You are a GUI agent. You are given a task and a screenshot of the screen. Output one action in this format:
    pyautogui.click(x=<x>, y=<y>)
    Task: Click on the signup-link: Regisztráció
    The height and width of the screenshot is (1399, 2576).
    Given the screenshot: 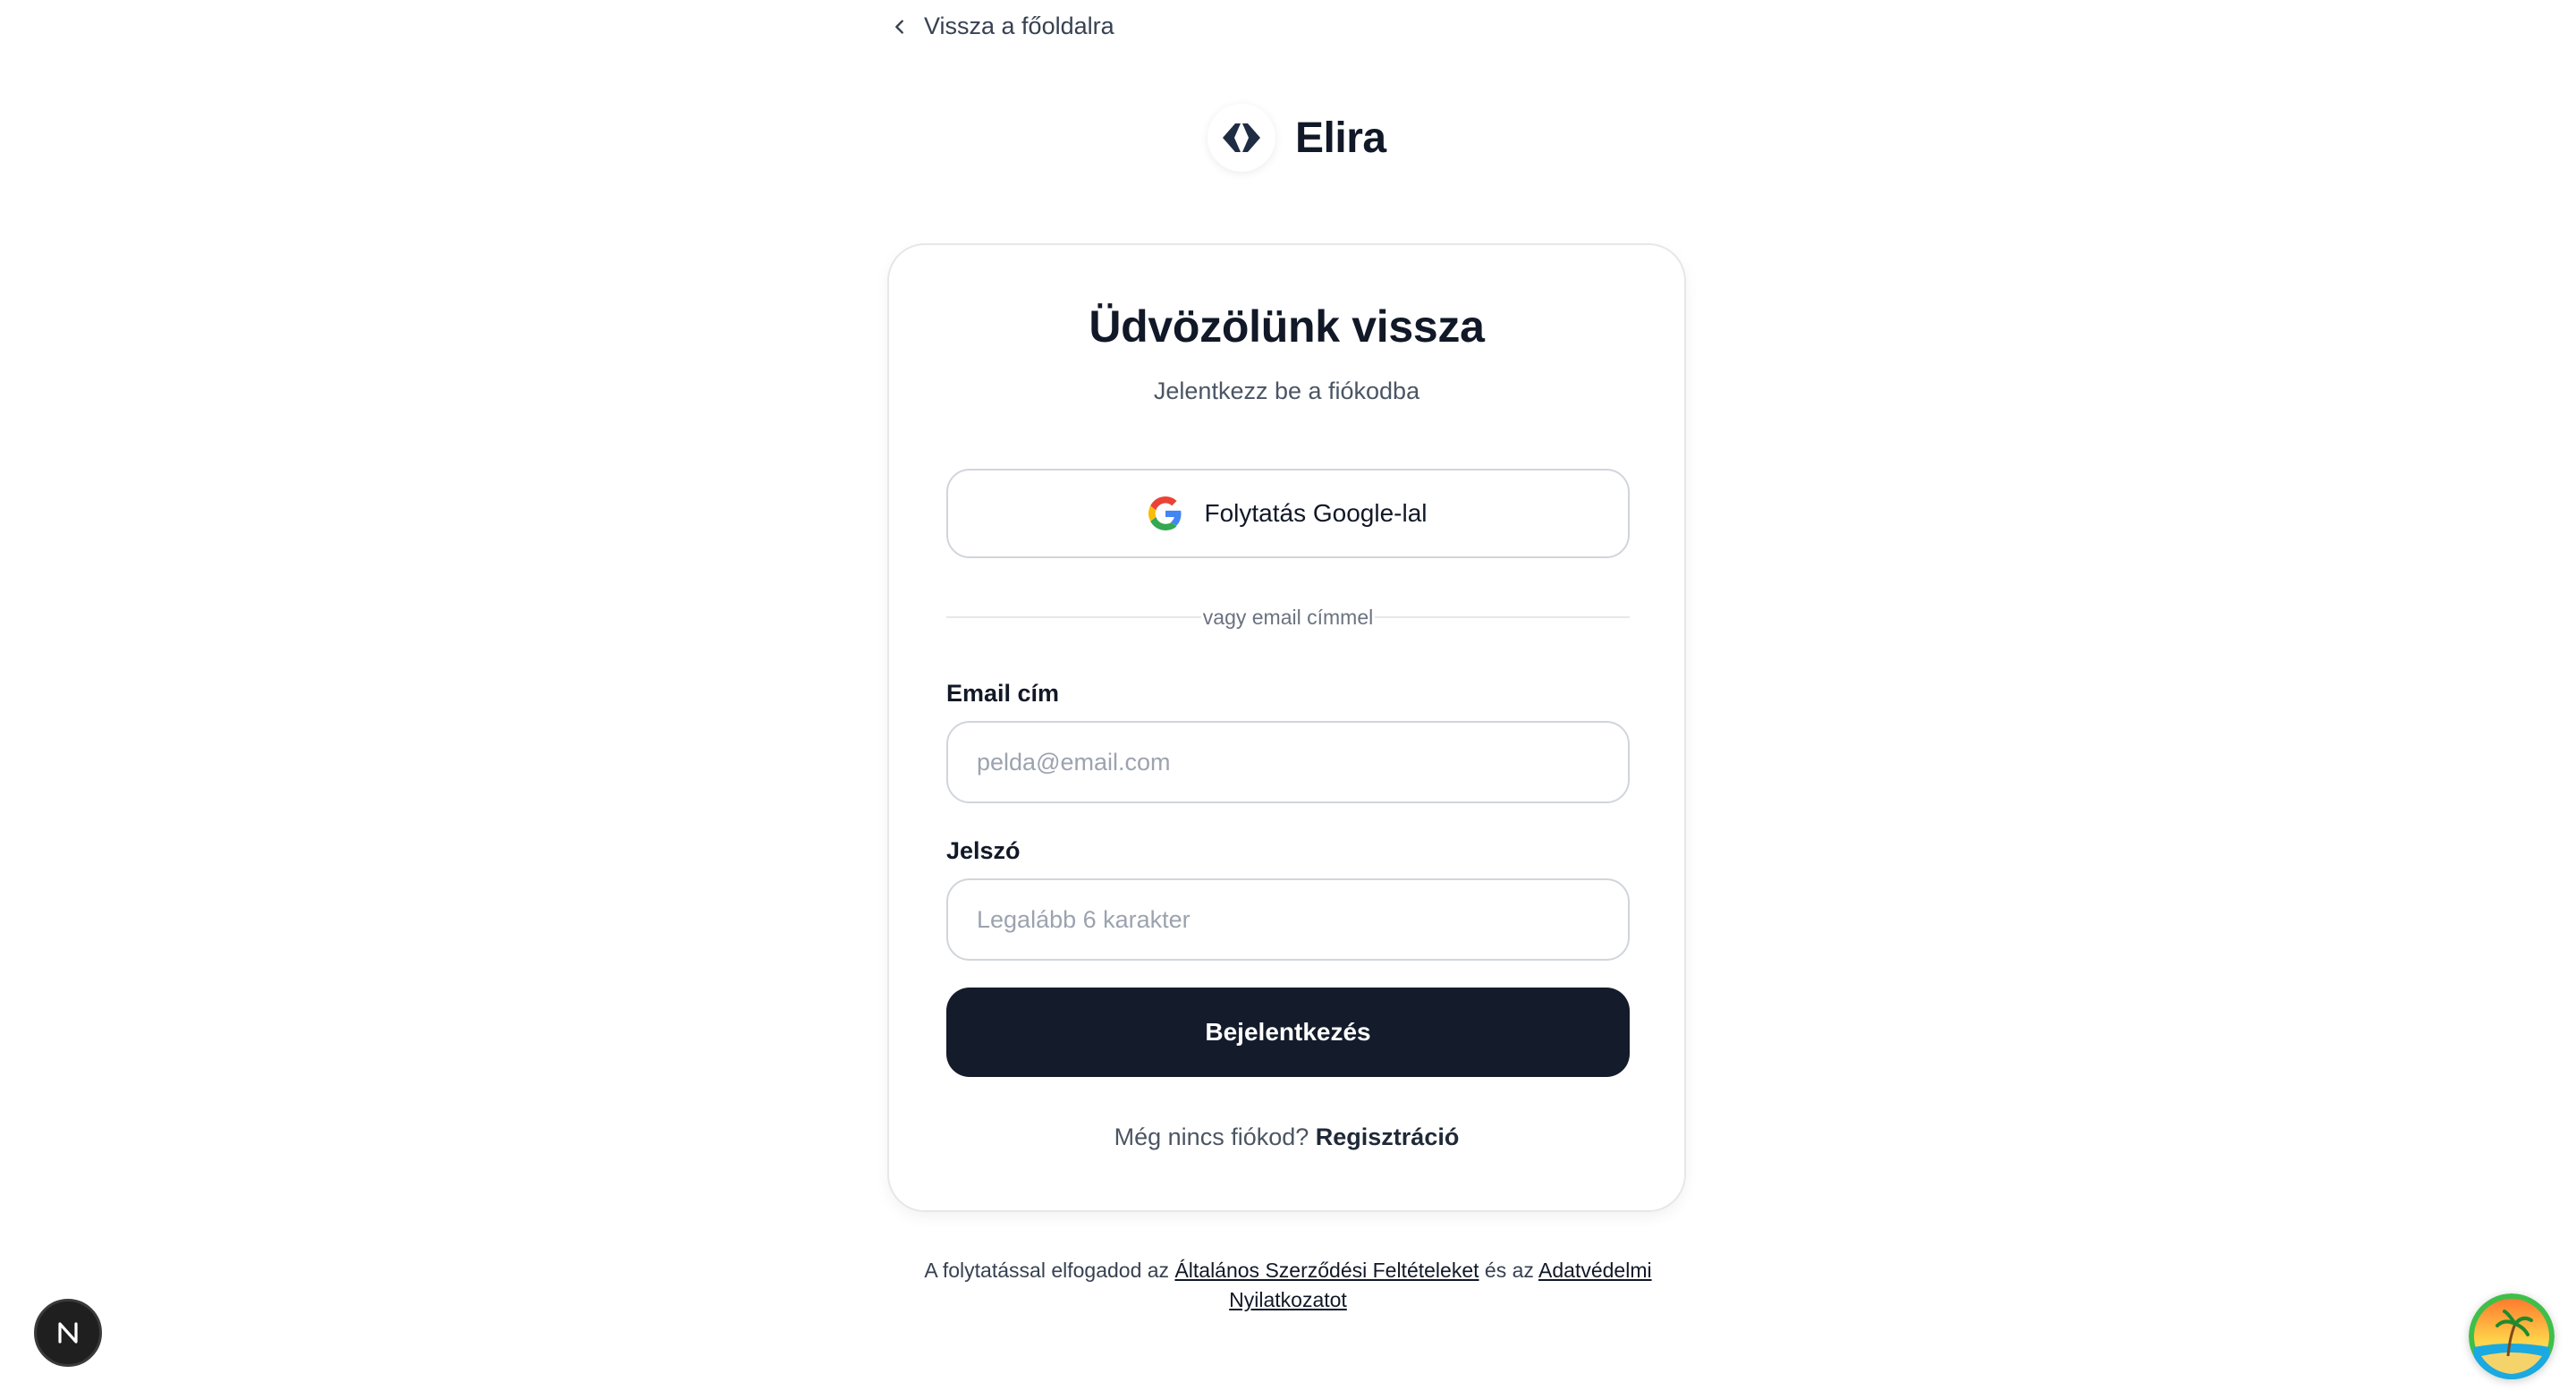 What is the action you would take?
    pyautogui.click(x=1388, y=1136)
    